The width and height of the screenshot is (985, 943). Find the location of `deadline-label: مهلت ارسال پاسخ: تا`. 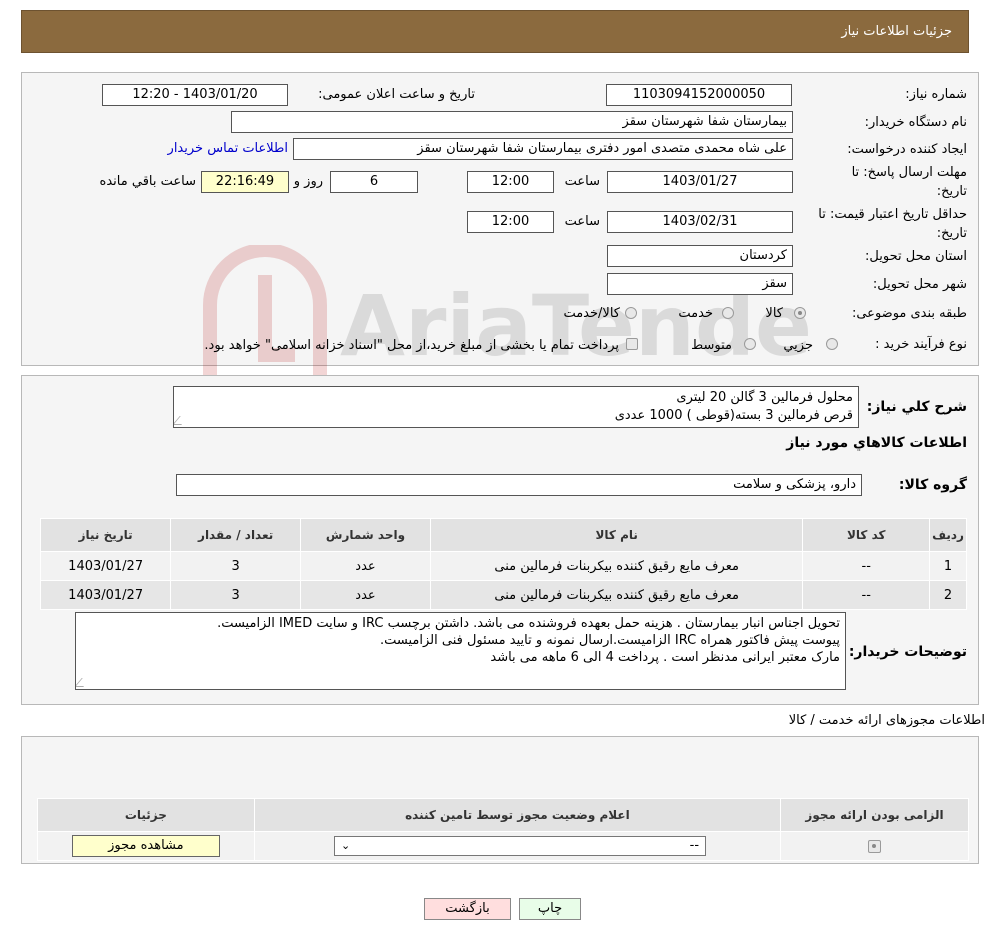

deadline-label: مهلت ارسال پاسخ: تا is located at coordinates (909, 172).